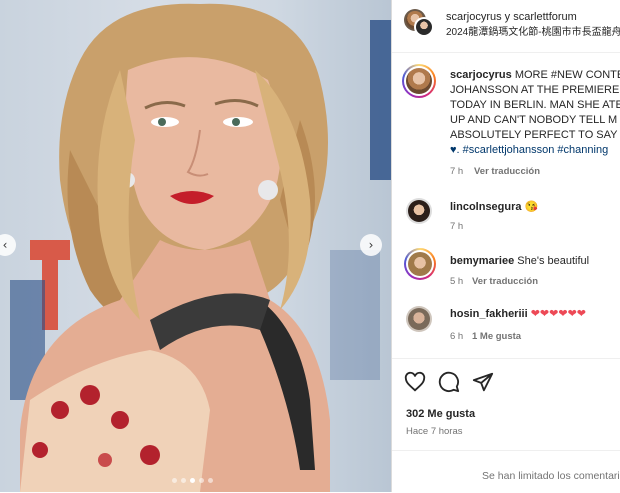 The image size is (620, 493). I want to click on comments-limited-notice: Se han limitado los comentarios, so click(506, 471).